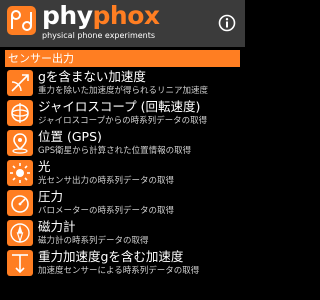 This screenshot has width=320, height=300. I want to click on item-description: 光センサ出力の時系列データの取得, so click(106, 181).